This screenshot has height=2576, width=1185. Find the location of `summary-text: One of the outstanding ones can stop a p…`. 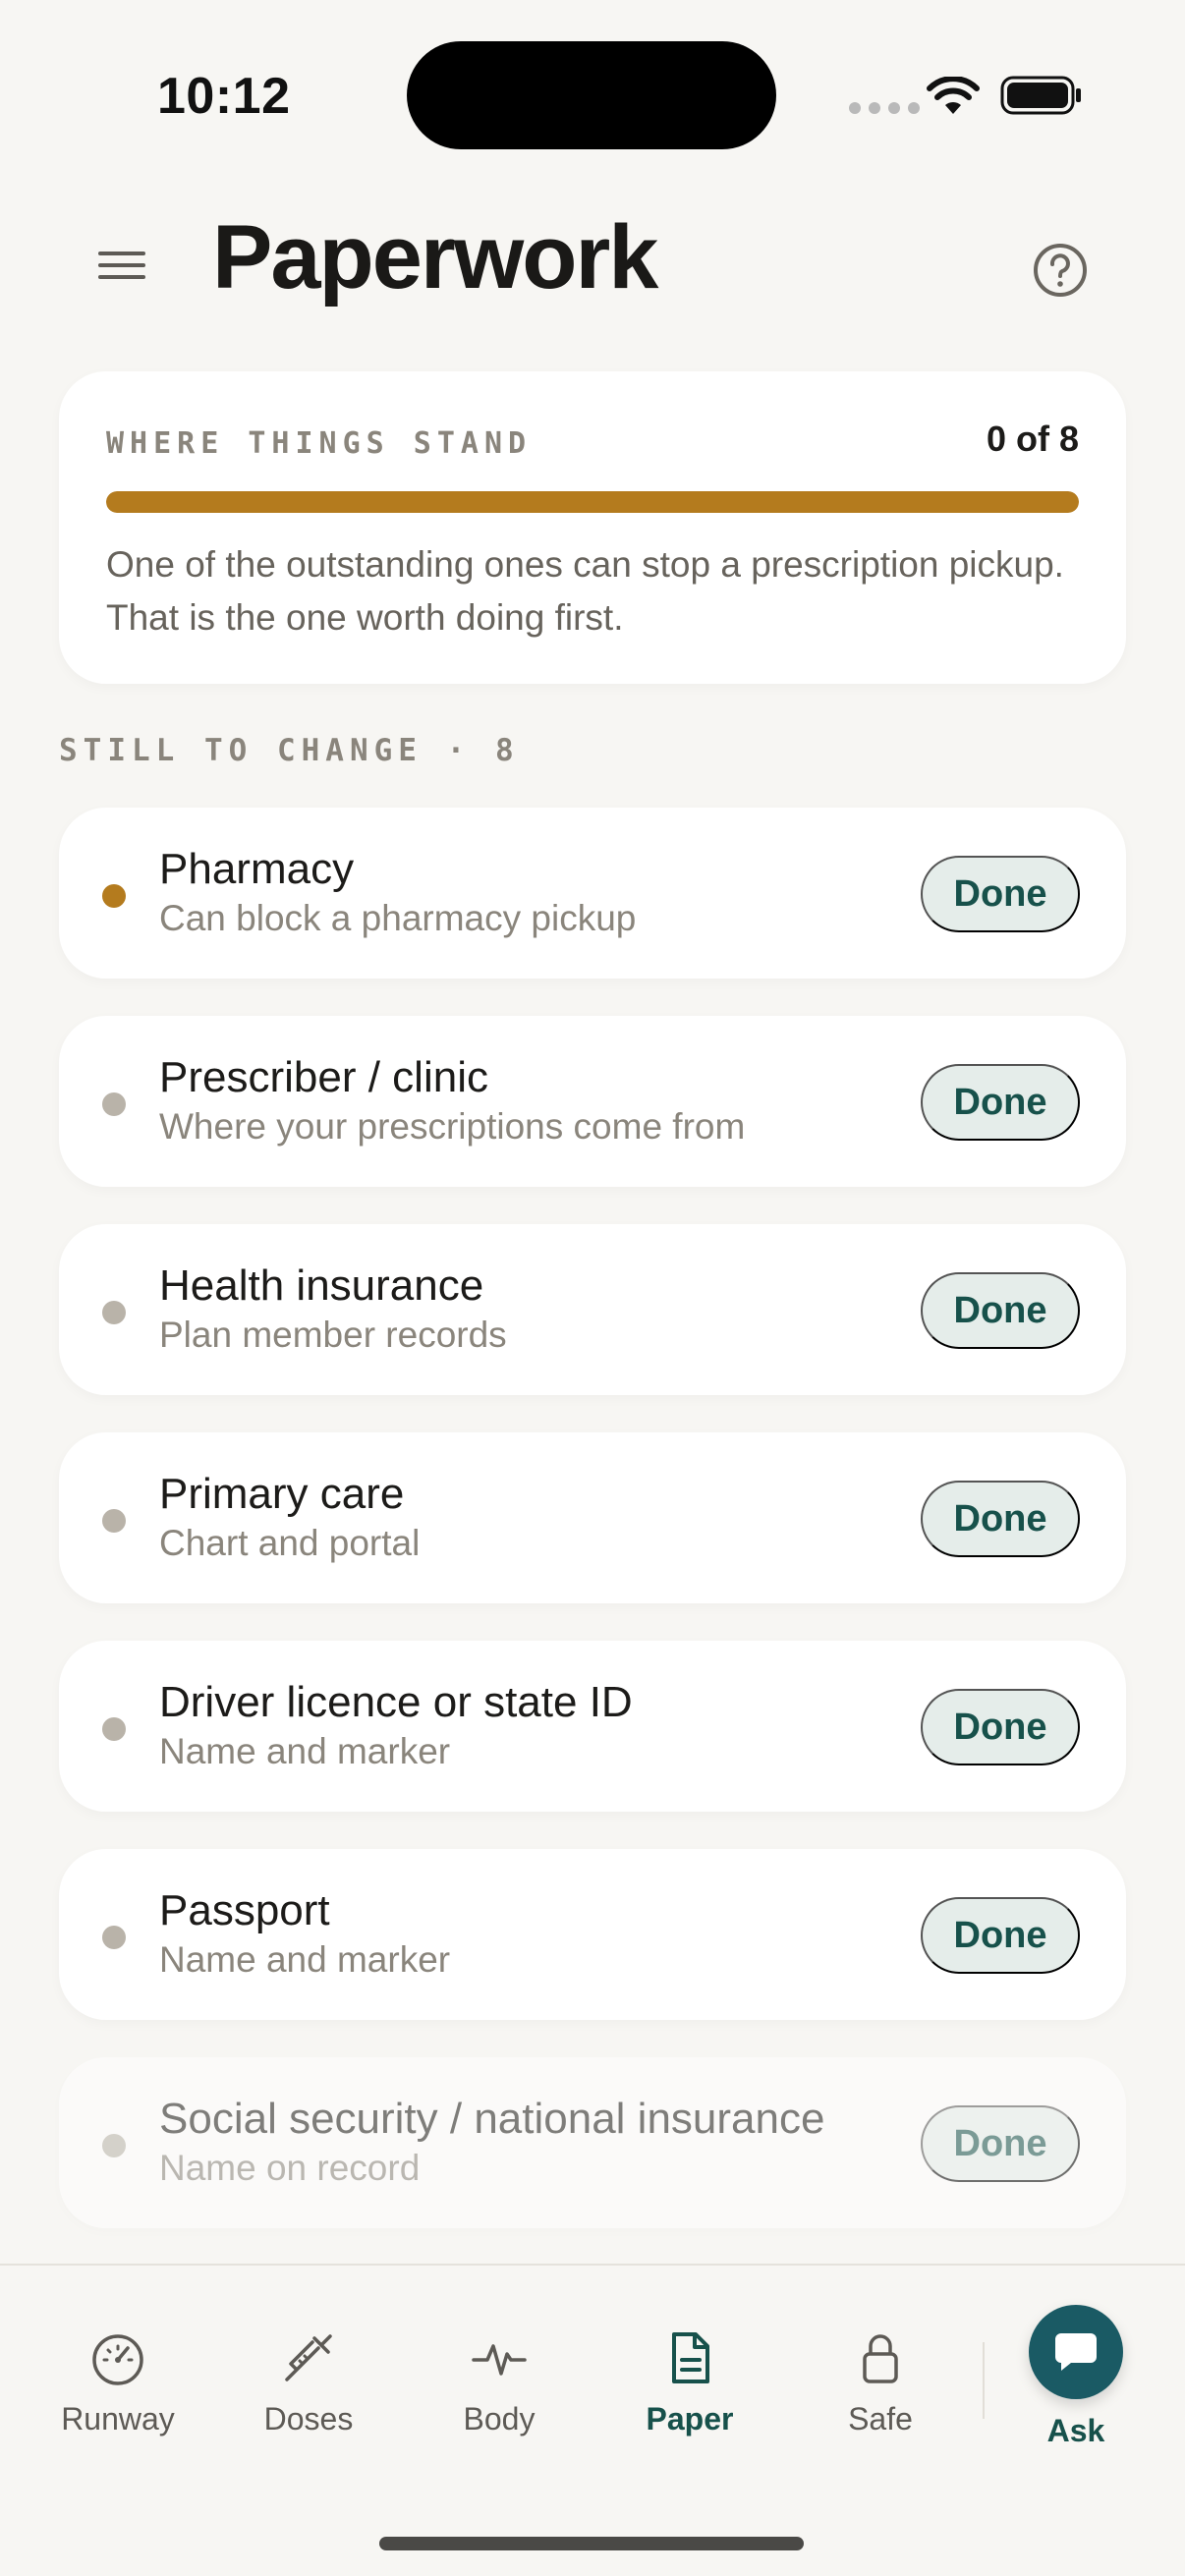

summary-text: One of the outstanding ones can stop a p… is located at coordinates (585, 591).